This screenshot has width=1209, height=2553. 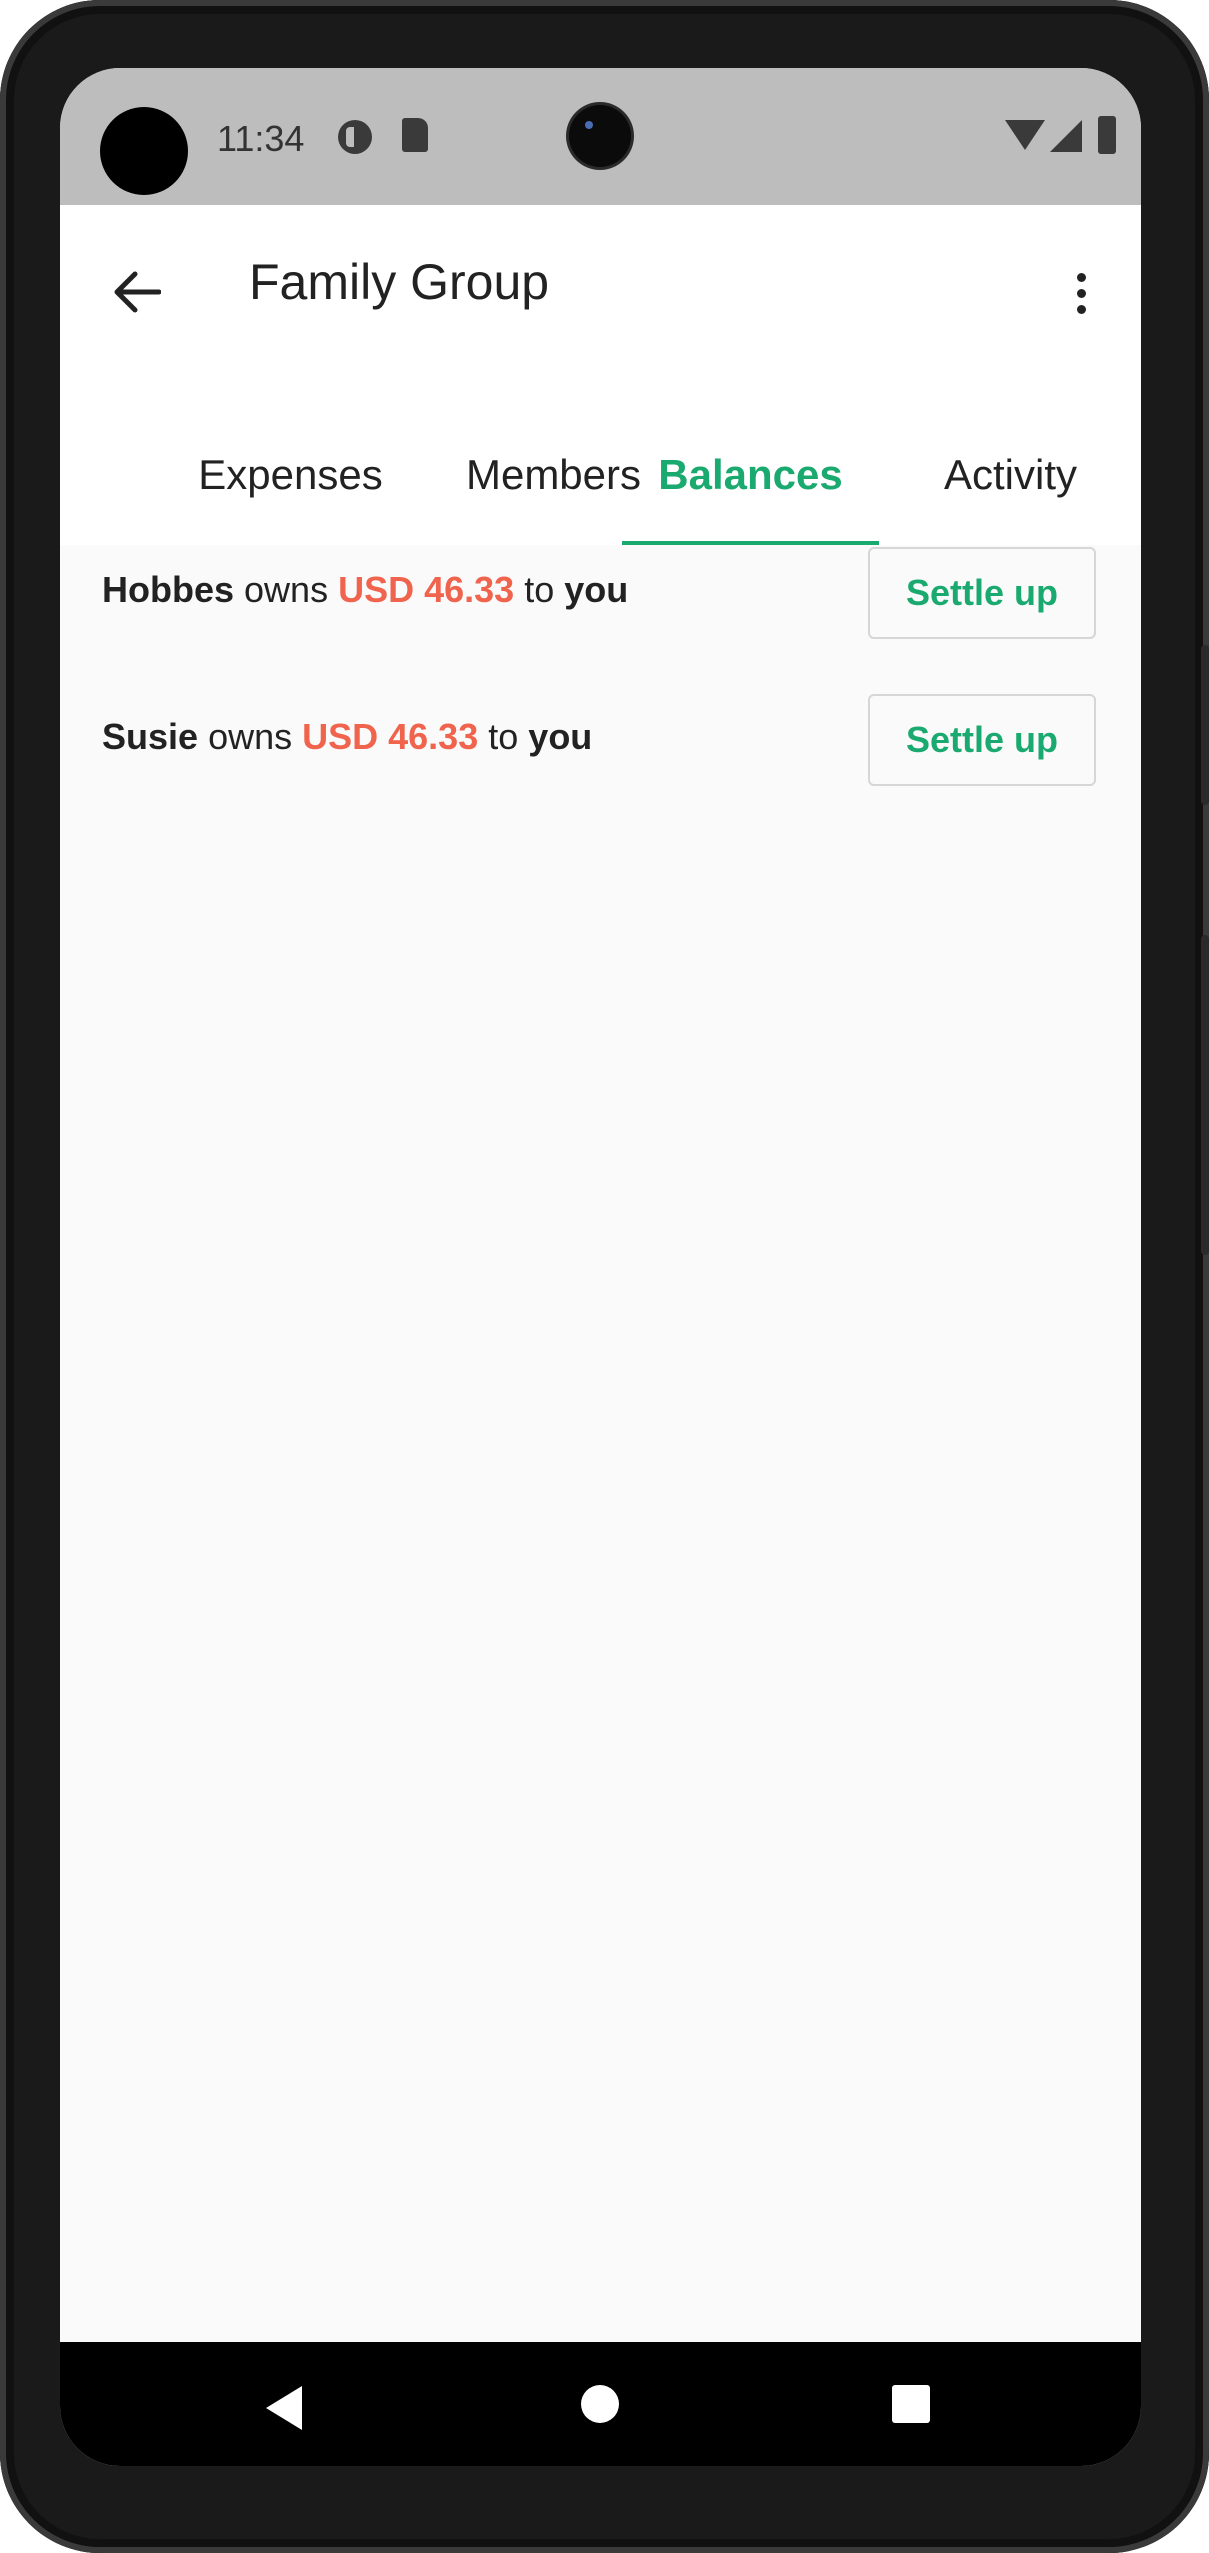 I want to click on tab-activity: Activity, so click(x=1010, y=475).